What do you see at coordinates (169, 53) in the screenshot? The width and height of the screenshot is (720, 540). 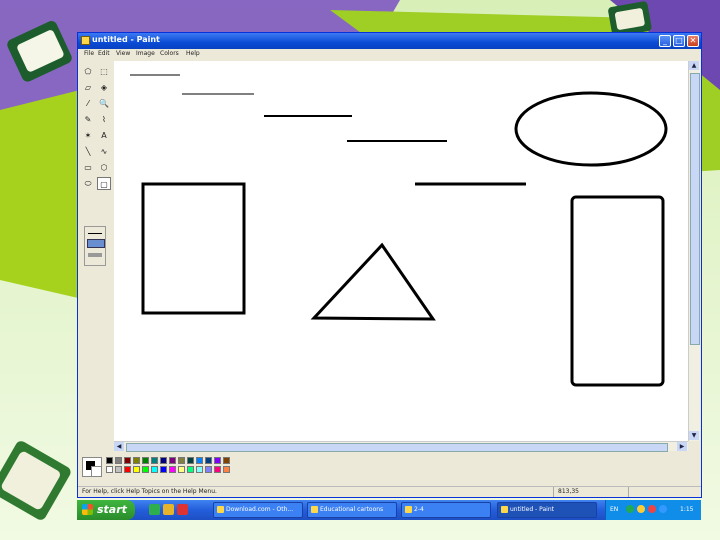 I see `menu-colors: Colors` at bounding box center [169, 53].